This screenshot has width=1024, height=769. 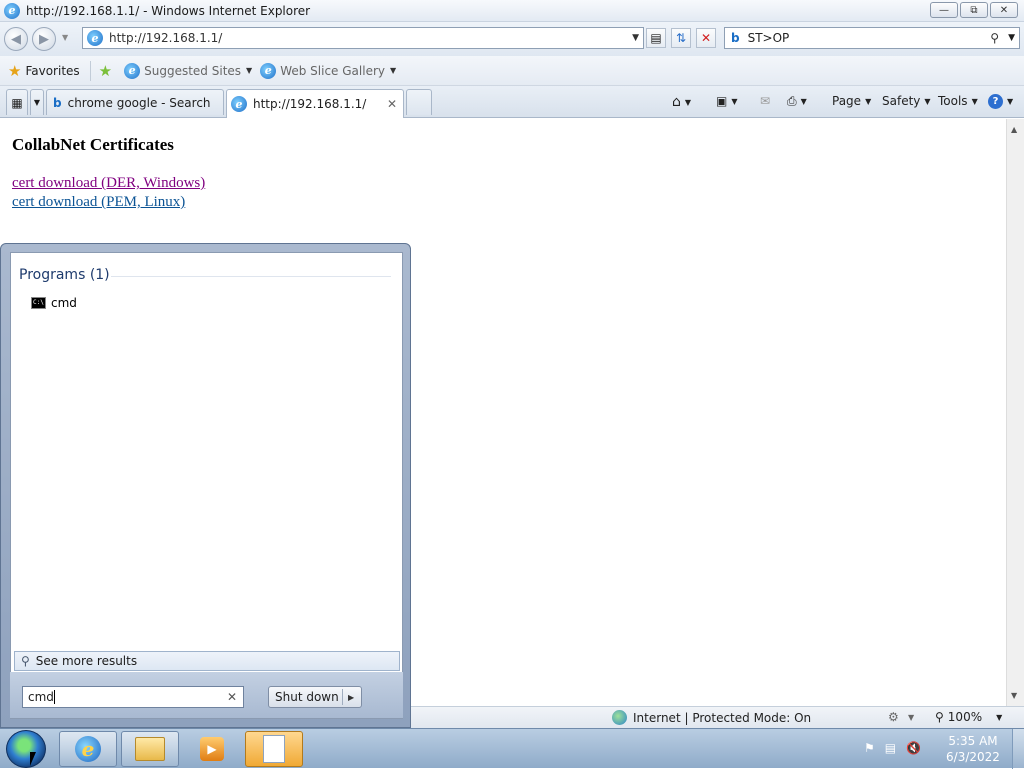 What do you see at coordinates (765, 101) in the screenshot?
I see `read-mail-icon: ✉` at bounding box center [765, 101].